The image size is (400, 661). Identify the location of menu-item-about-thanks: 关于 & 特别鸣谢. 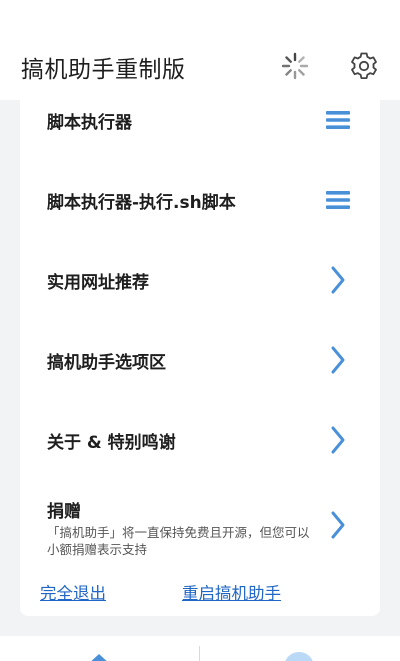
(200, 440).